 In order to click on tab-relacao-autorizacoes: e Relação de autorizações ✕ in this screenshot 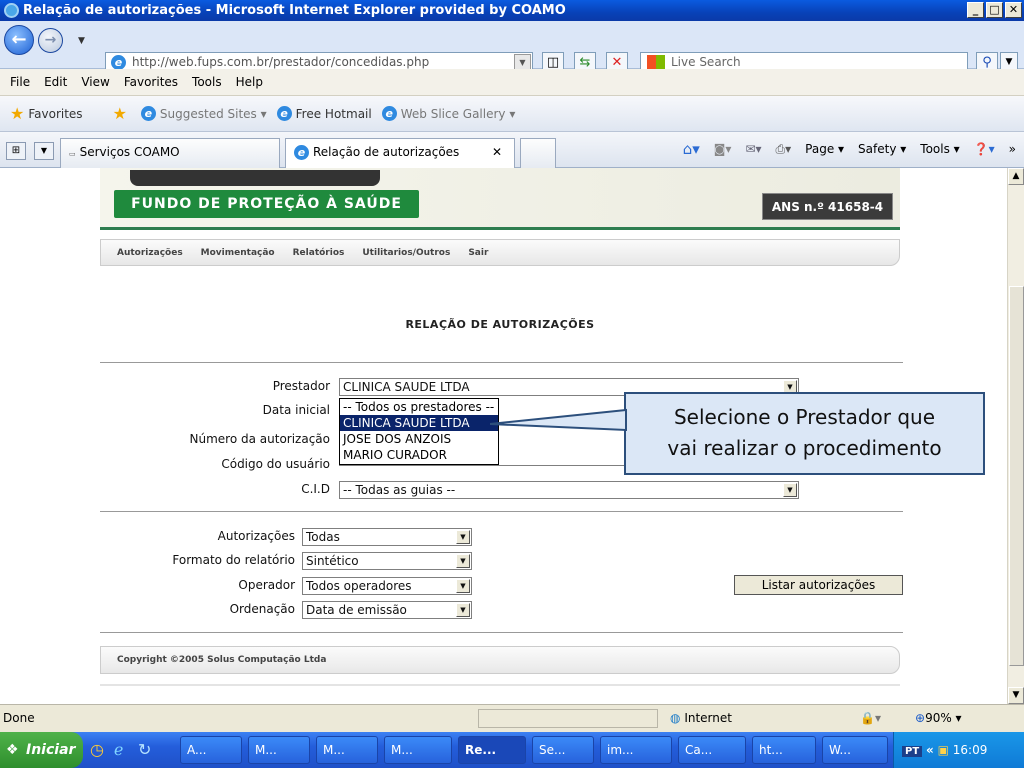, I will do `click(400, 153)`.